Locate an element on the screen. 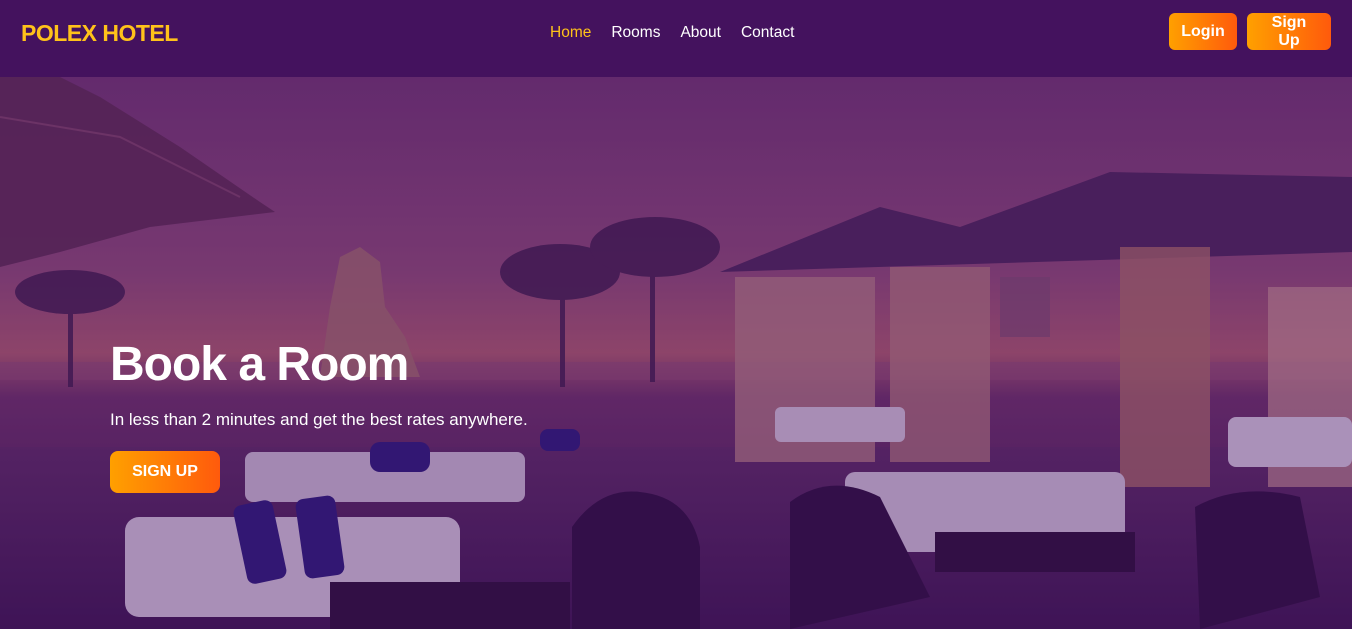 The width and height of the screenshot is (1352, 629). brand-logo: POLEX HOTEL is located at coordinates (99, 33).